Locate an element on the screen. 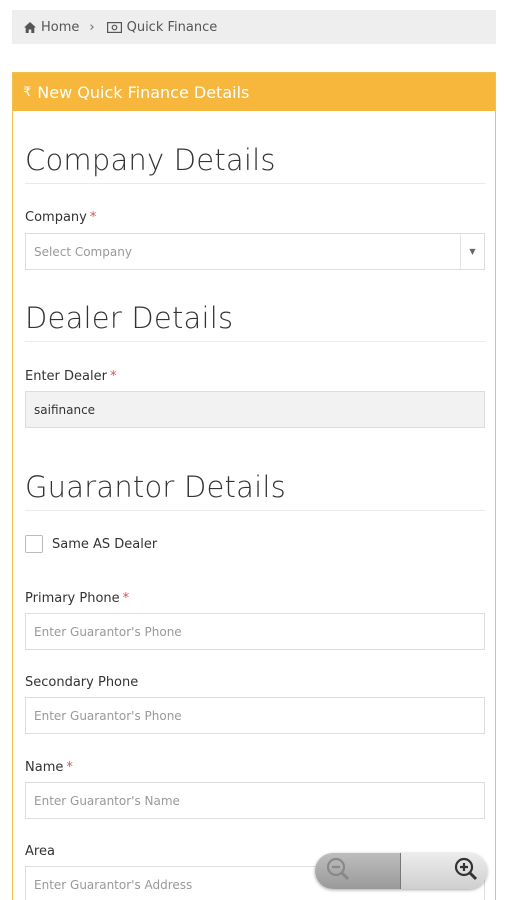 Image resolution: width=506 pixels, height=900 pixels. area-label: Area is located at coordinates (40, 851).